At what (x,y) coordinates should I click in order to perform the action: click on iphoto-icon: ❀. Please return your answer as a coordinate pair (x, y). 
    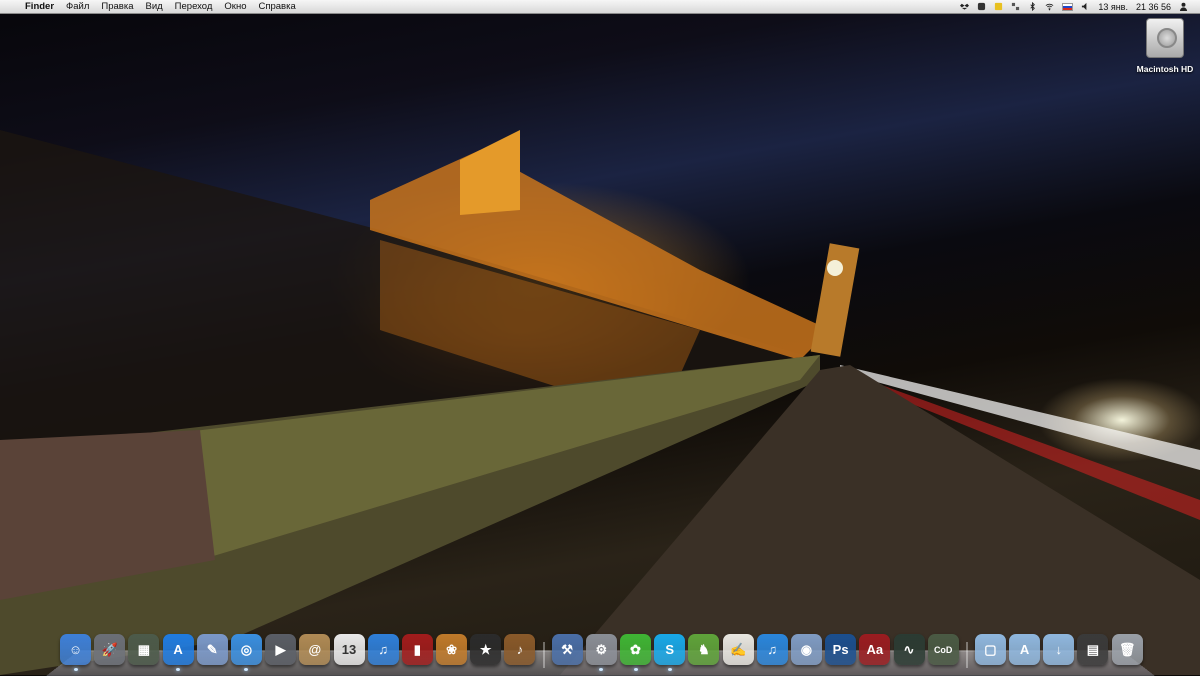
    Looking at the image, I should click on (452, 649).